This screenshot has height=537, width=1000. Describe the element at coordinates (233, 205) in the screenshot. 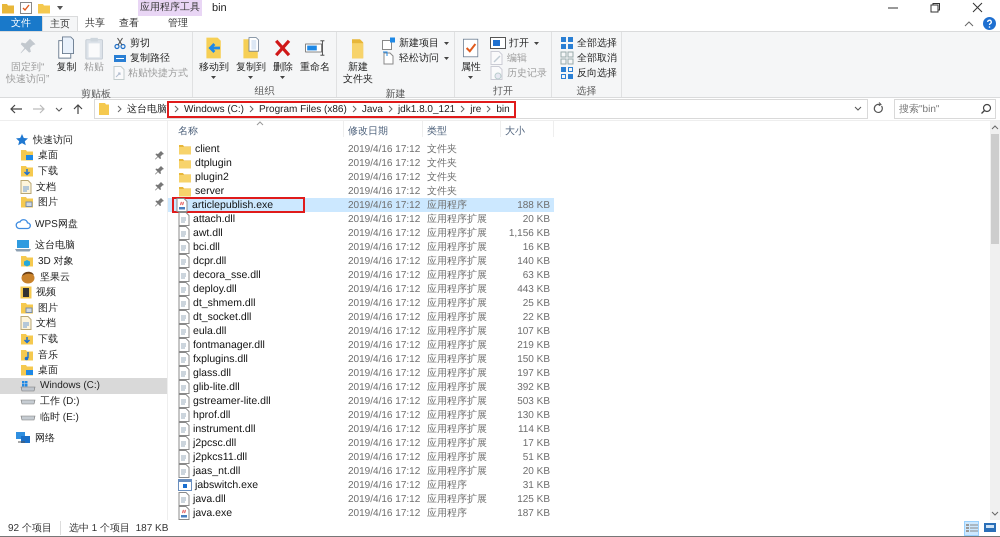

I see `file-name: articlepublish.exe` at that location.